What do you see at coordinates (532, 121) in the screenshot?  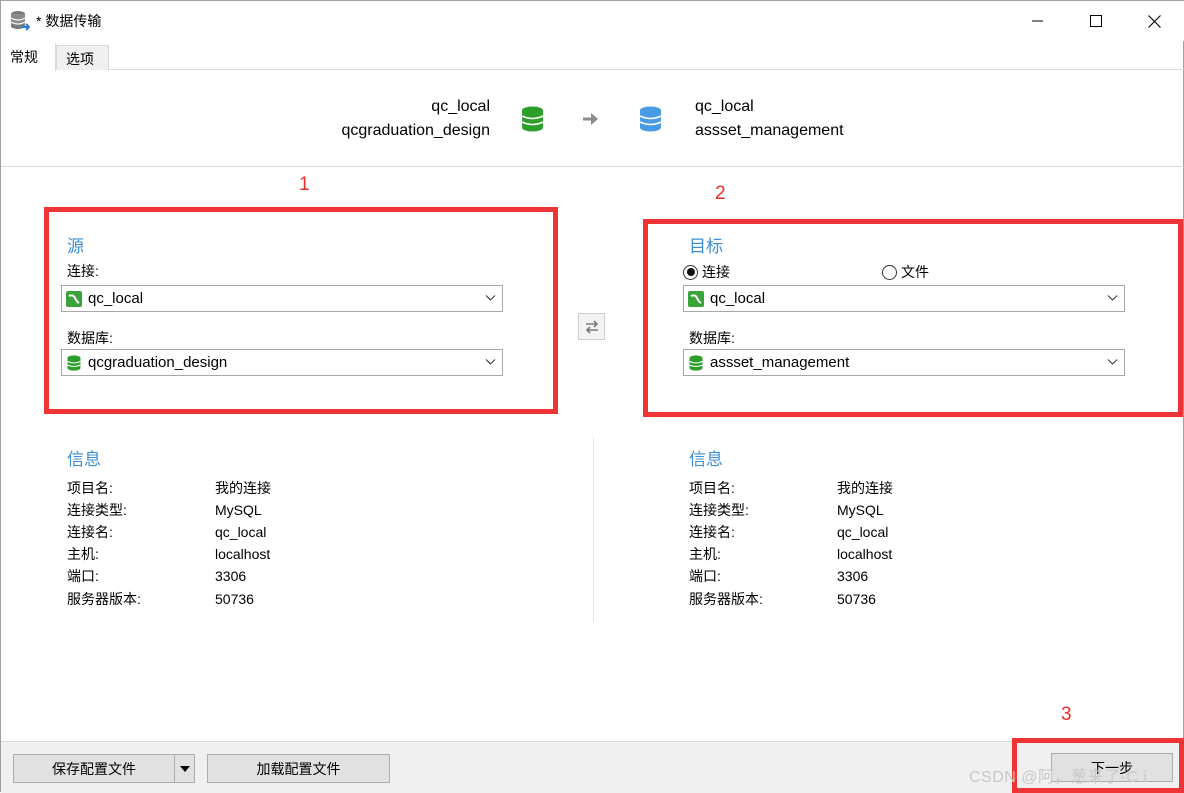 I see `source-database-icon` at bounding box center [532, 121].